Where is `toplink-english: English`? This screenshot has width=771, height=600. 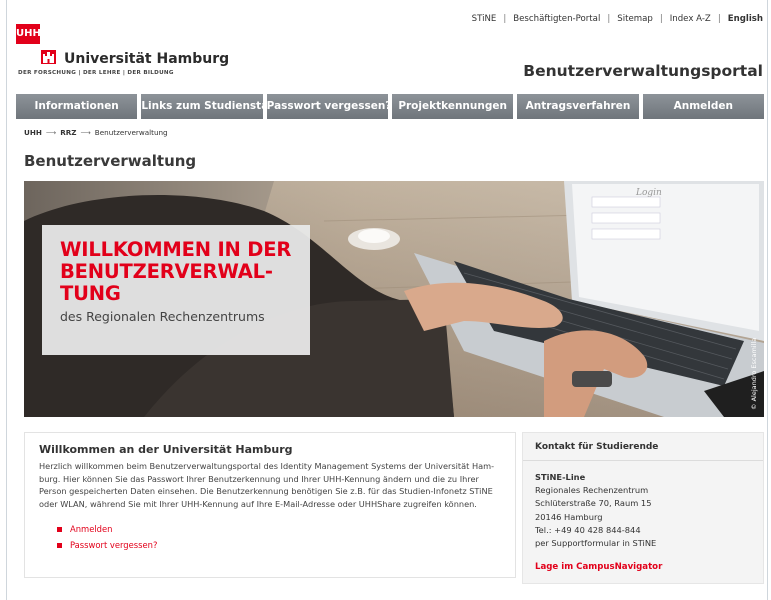
toplink-english: English is located at coordinates (745, 19).